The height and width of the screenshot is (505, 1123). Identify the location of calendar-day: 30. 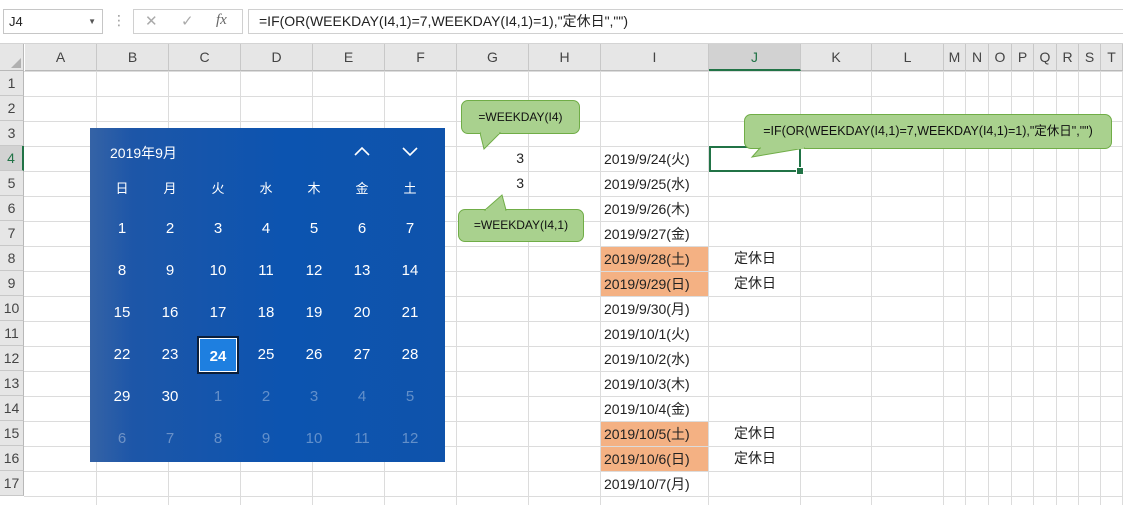
(170, 397).